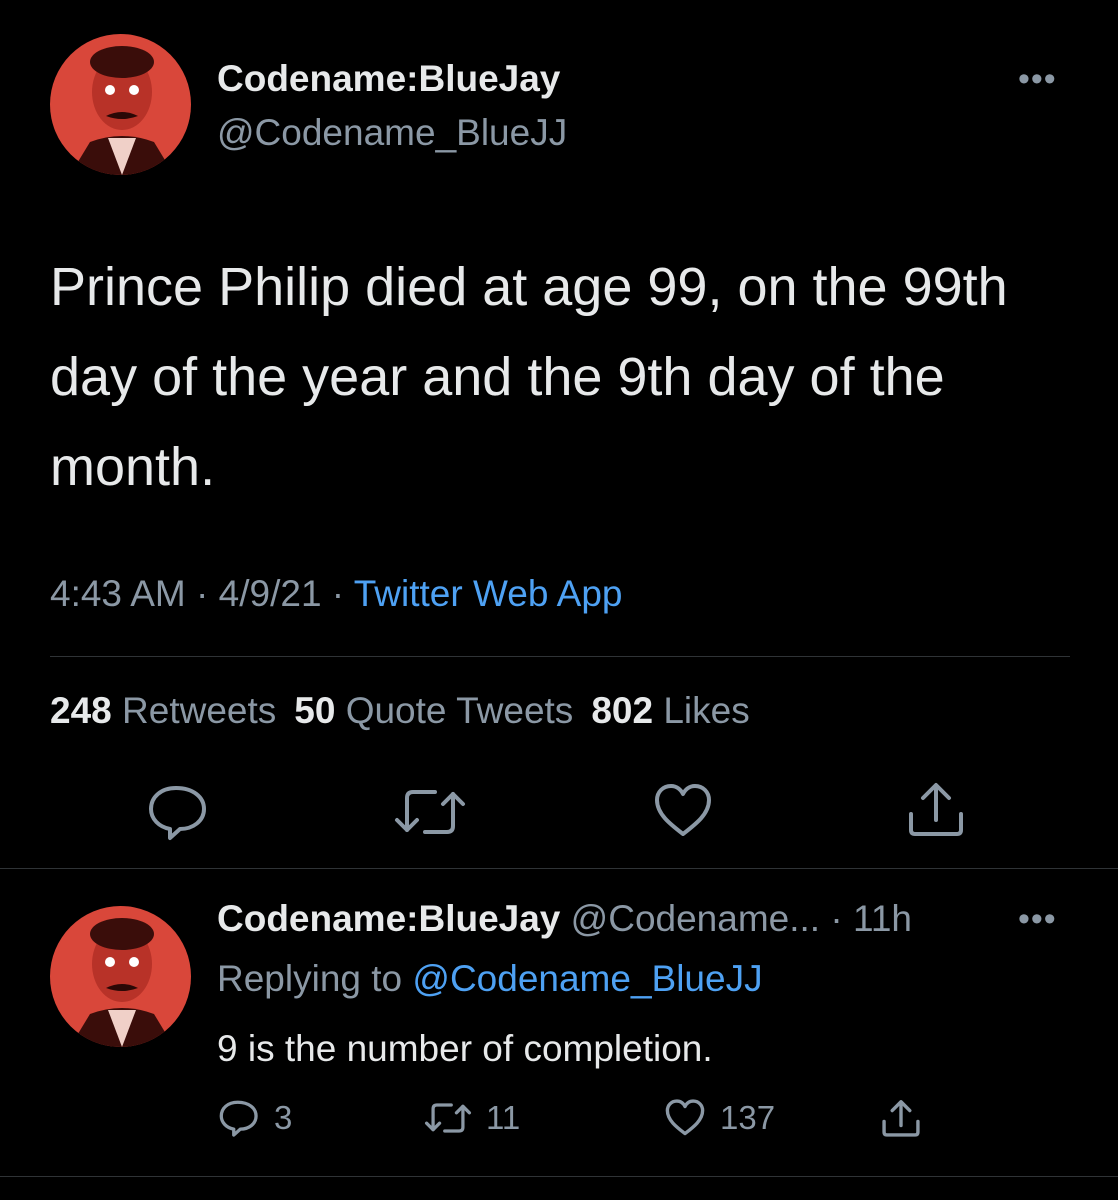 The width and height of the screenshot is (1118, 1200). I want to click on replying-to-handle: @Codename_BlueJJ, so click(587, 978).